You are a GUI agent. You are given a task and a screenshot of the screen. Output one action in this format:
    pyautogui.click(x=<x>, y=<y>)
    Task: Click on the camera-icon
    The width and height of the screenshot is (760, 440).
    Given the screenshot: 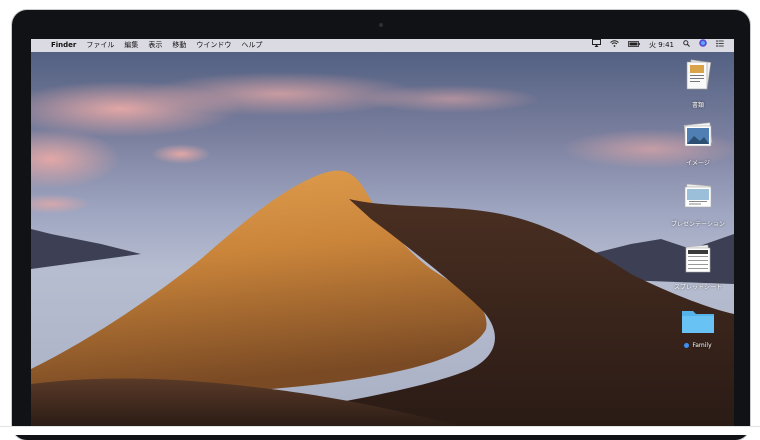 What is the action you would take?
    pyautogui.click(x=381, y=25)
    